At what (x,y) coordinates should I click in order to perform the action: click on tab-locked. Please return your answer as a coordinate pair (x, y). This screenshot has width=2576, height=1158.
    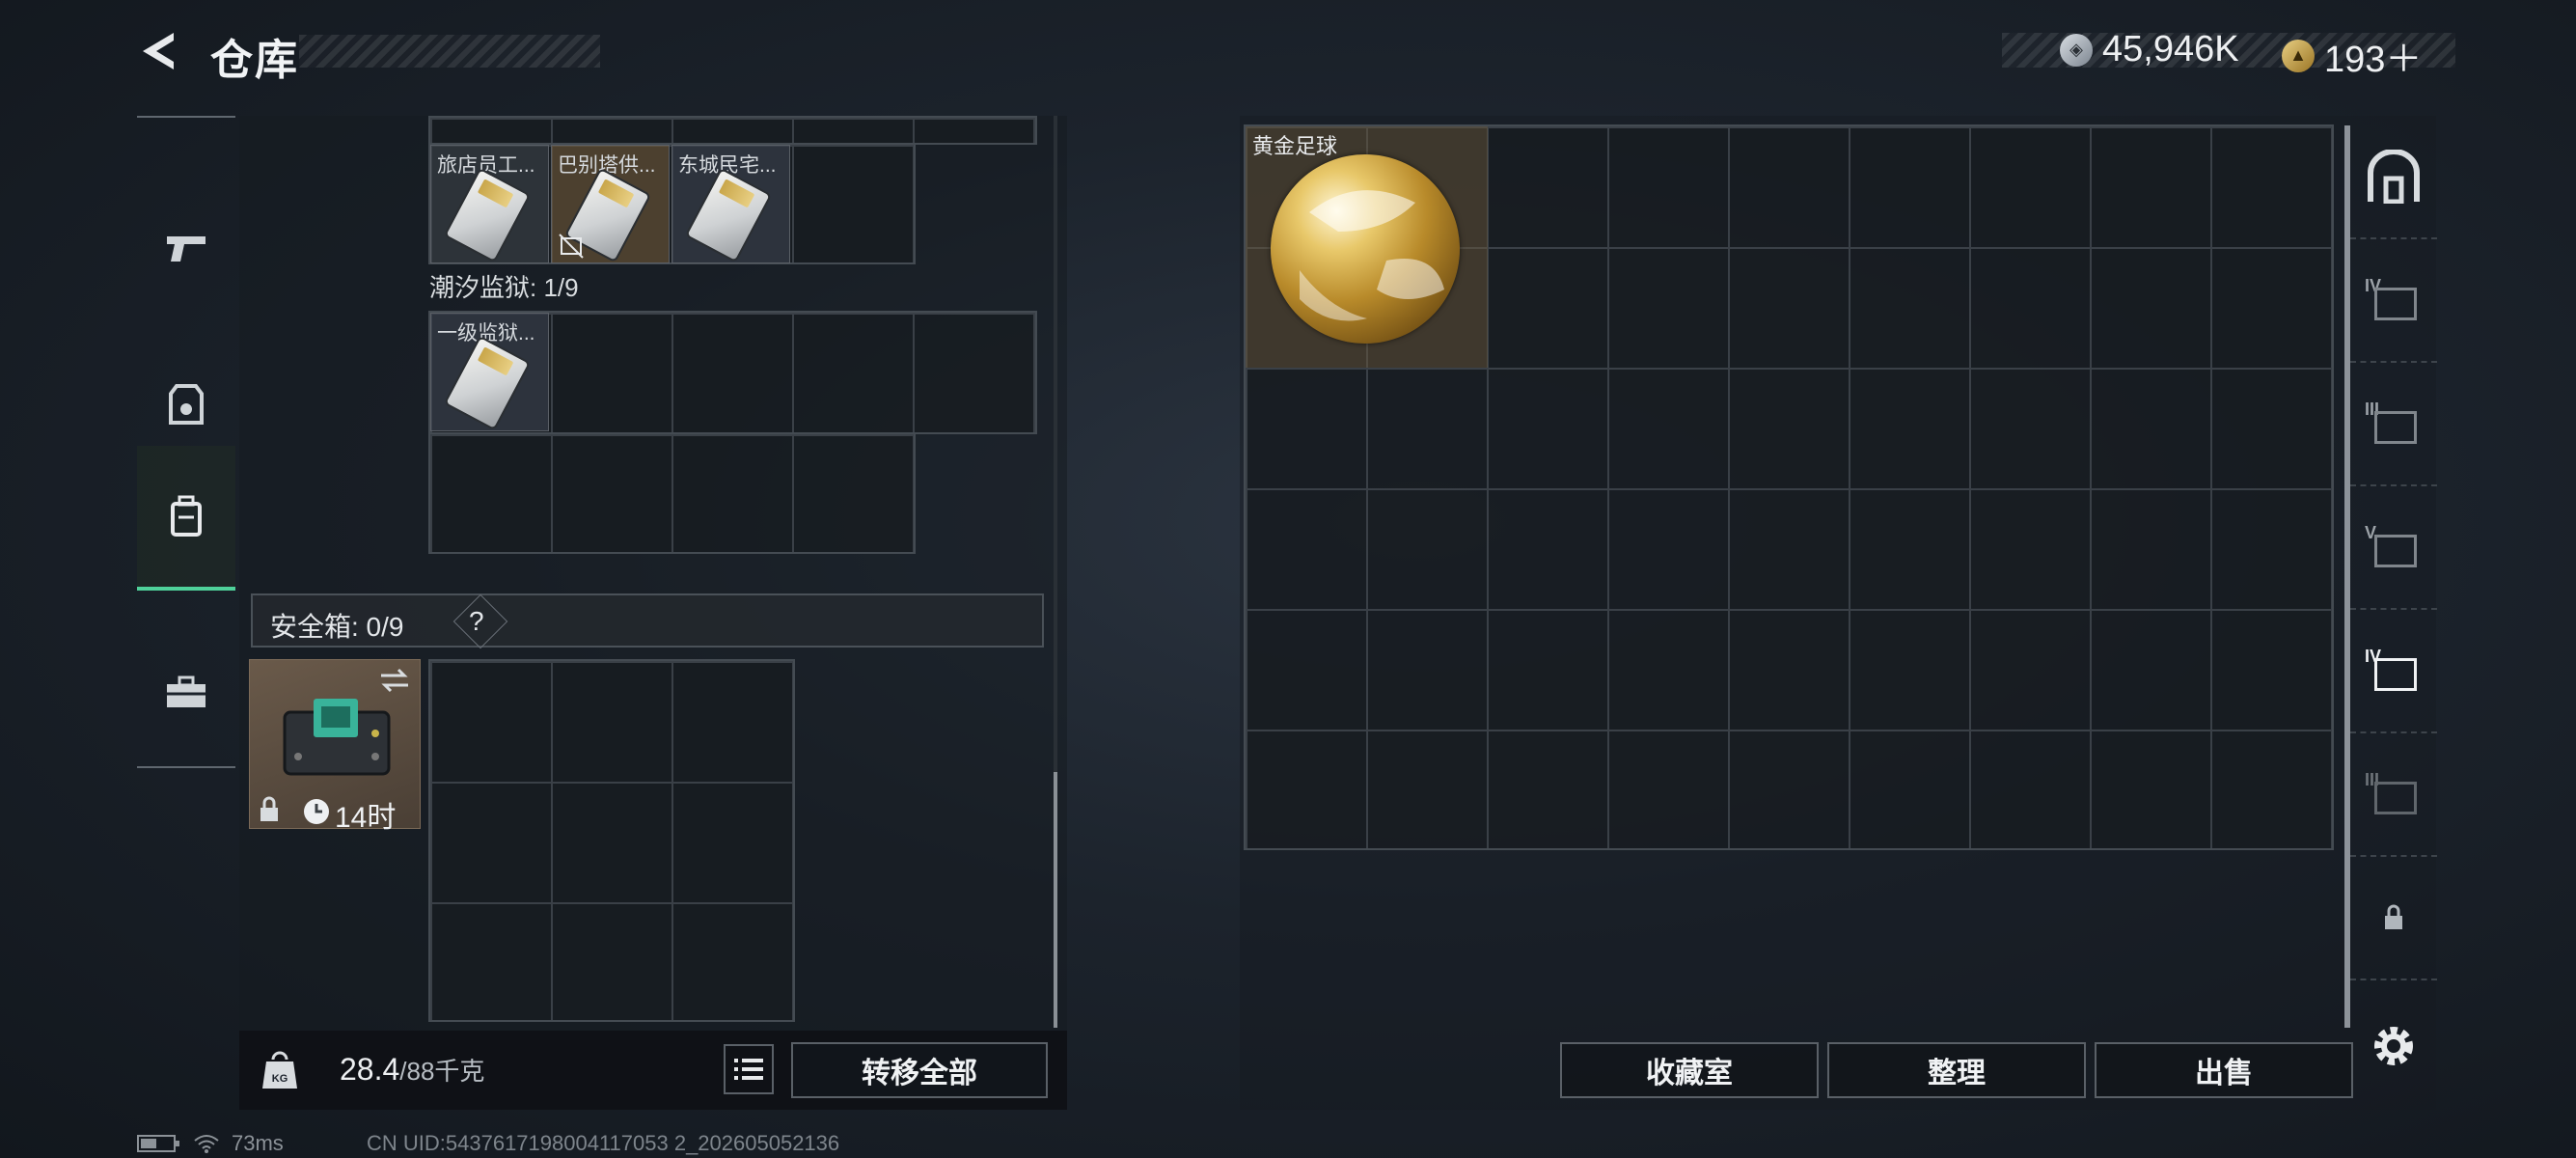
    Looking at the image, I should click on (2394, 918).